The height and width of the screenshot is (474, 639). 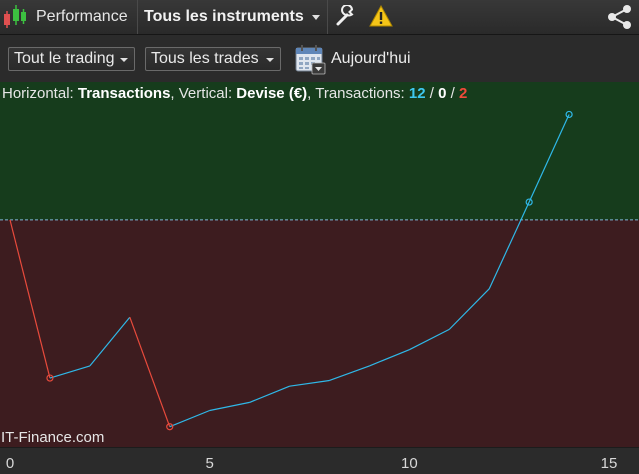 What do you see at coordinates (10, 463) in the screenshot?
I see `x-tick-label: 0` at bounding box center [10, 463].